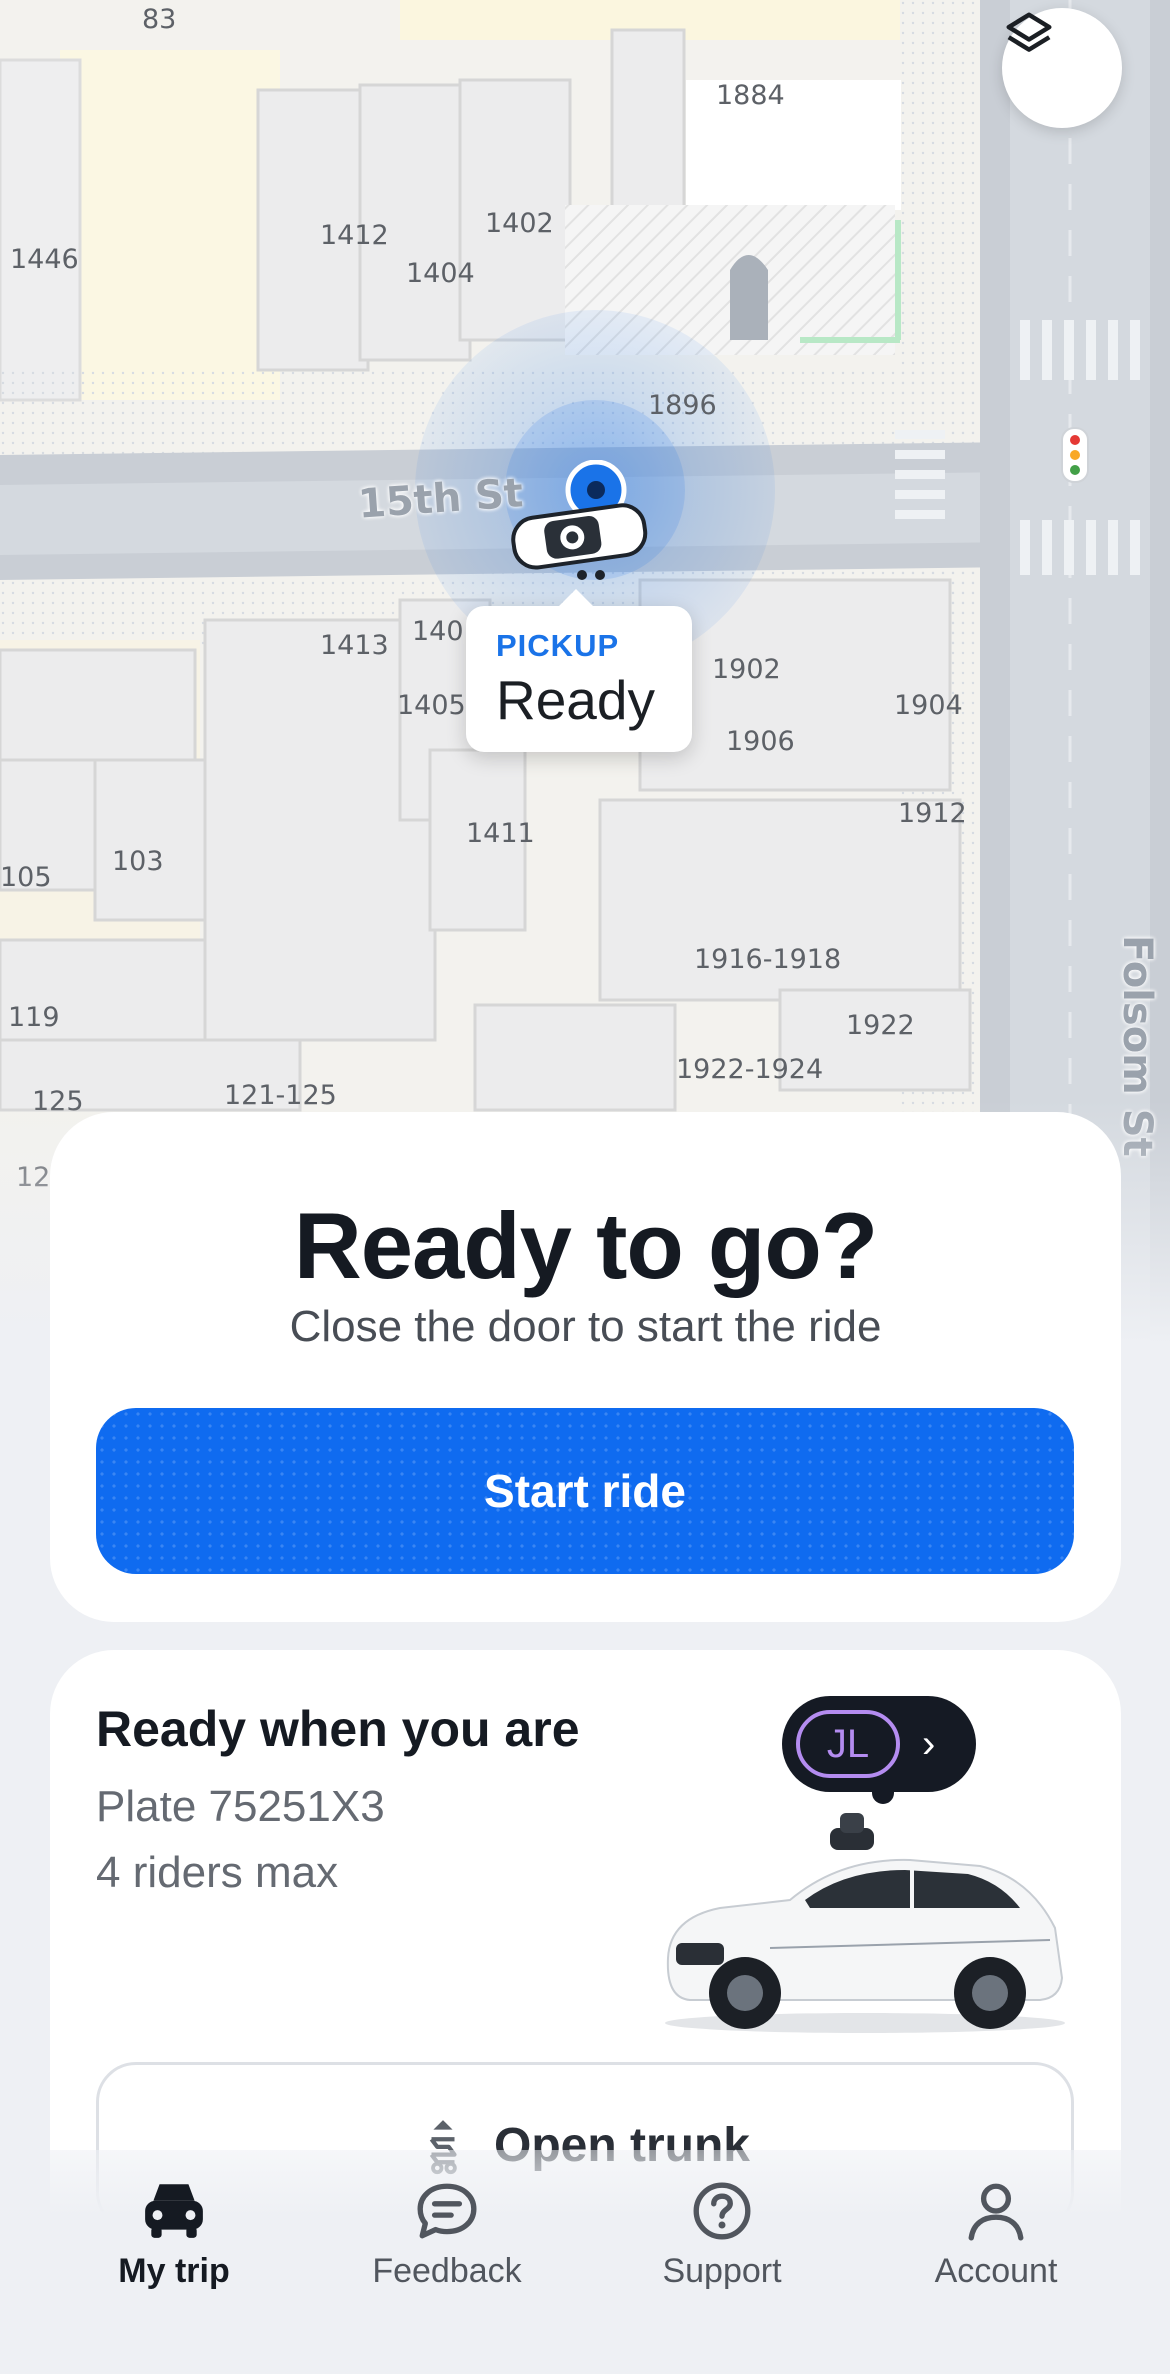  I want to click on nav-label-account: Account, so click(996, 2271).